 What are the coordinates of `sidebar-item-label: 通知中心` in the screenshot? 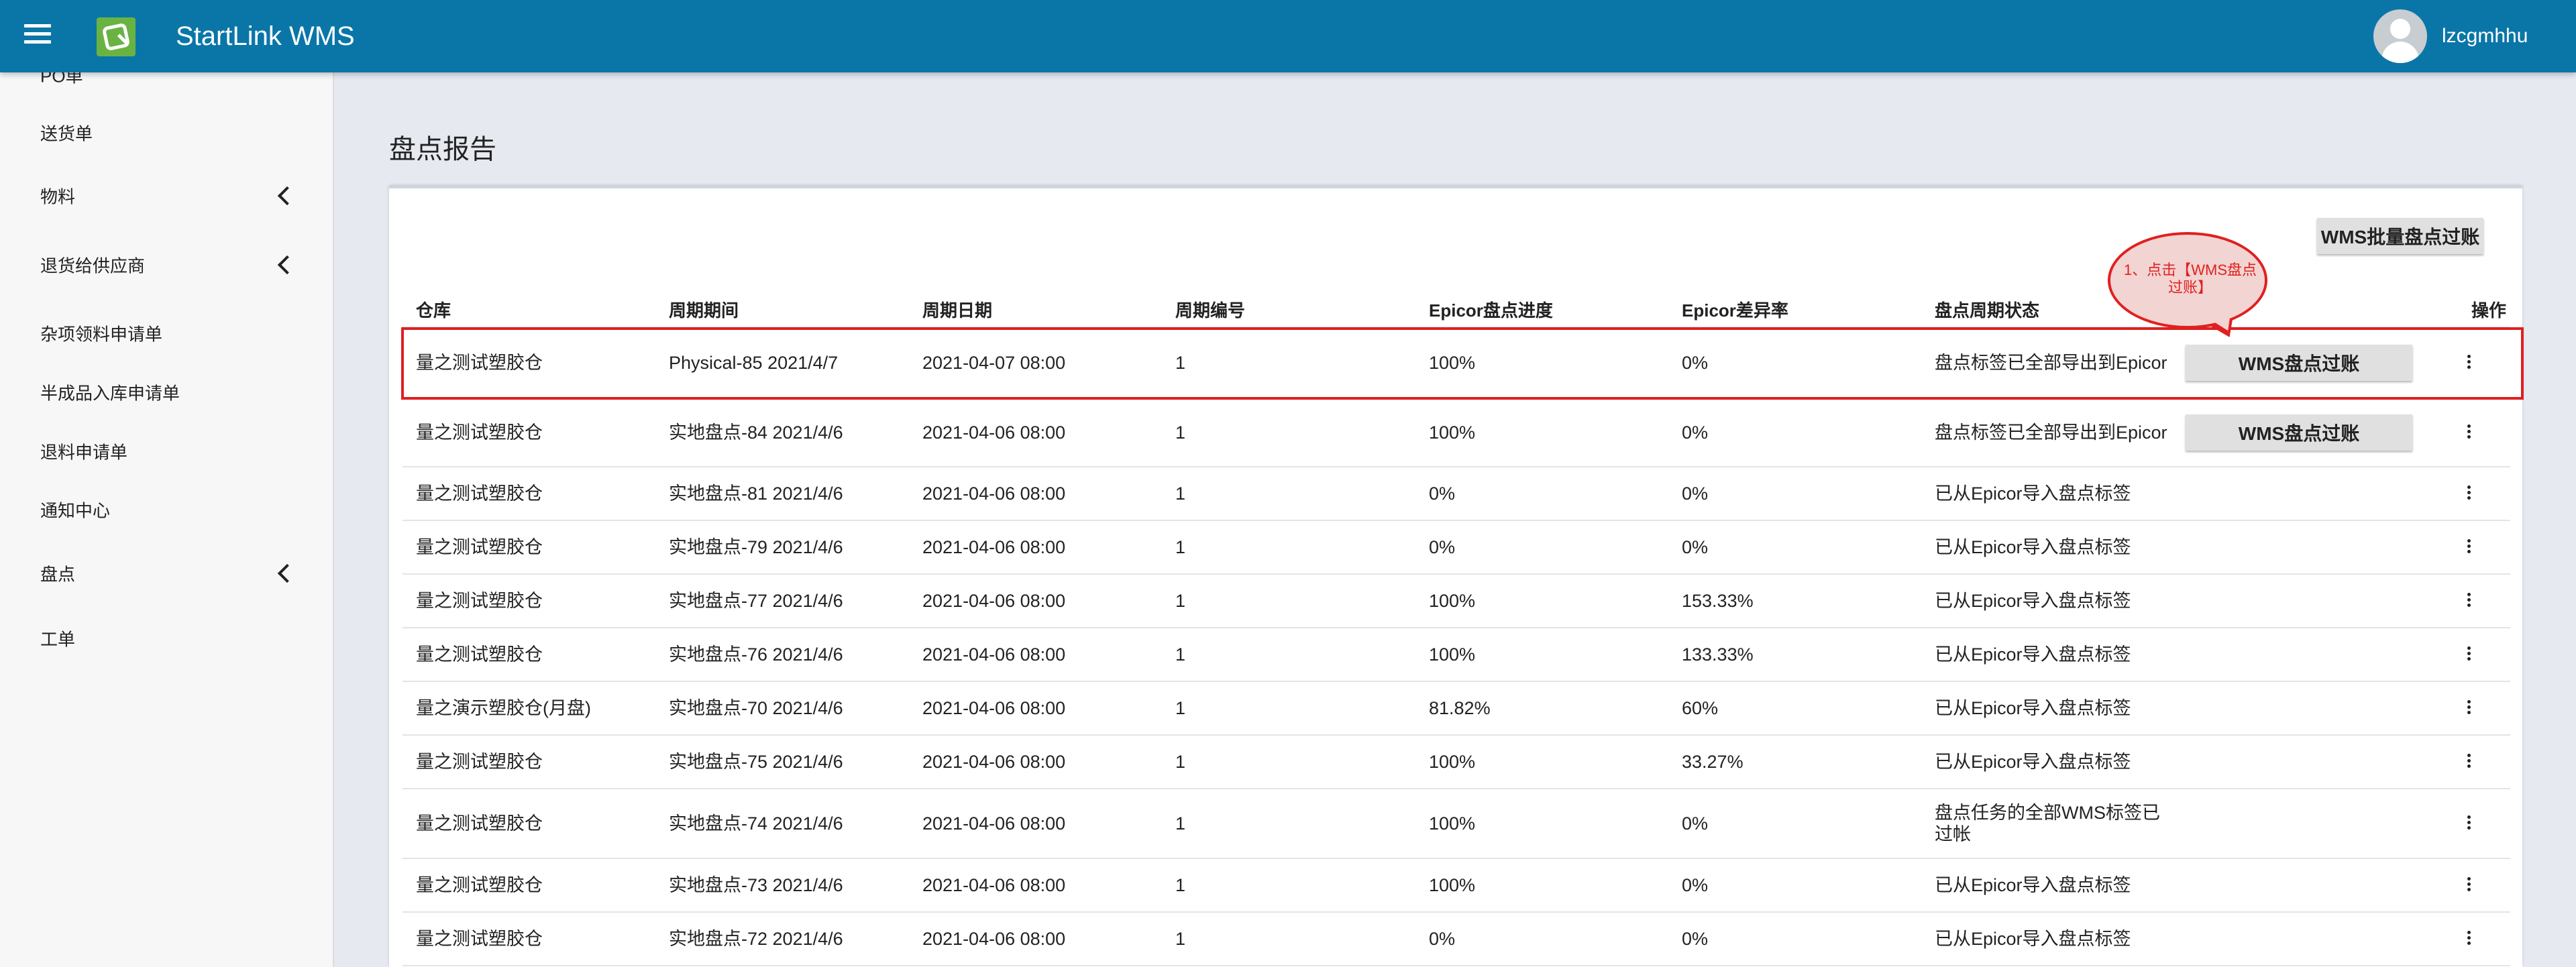 It's located at (75, 510).